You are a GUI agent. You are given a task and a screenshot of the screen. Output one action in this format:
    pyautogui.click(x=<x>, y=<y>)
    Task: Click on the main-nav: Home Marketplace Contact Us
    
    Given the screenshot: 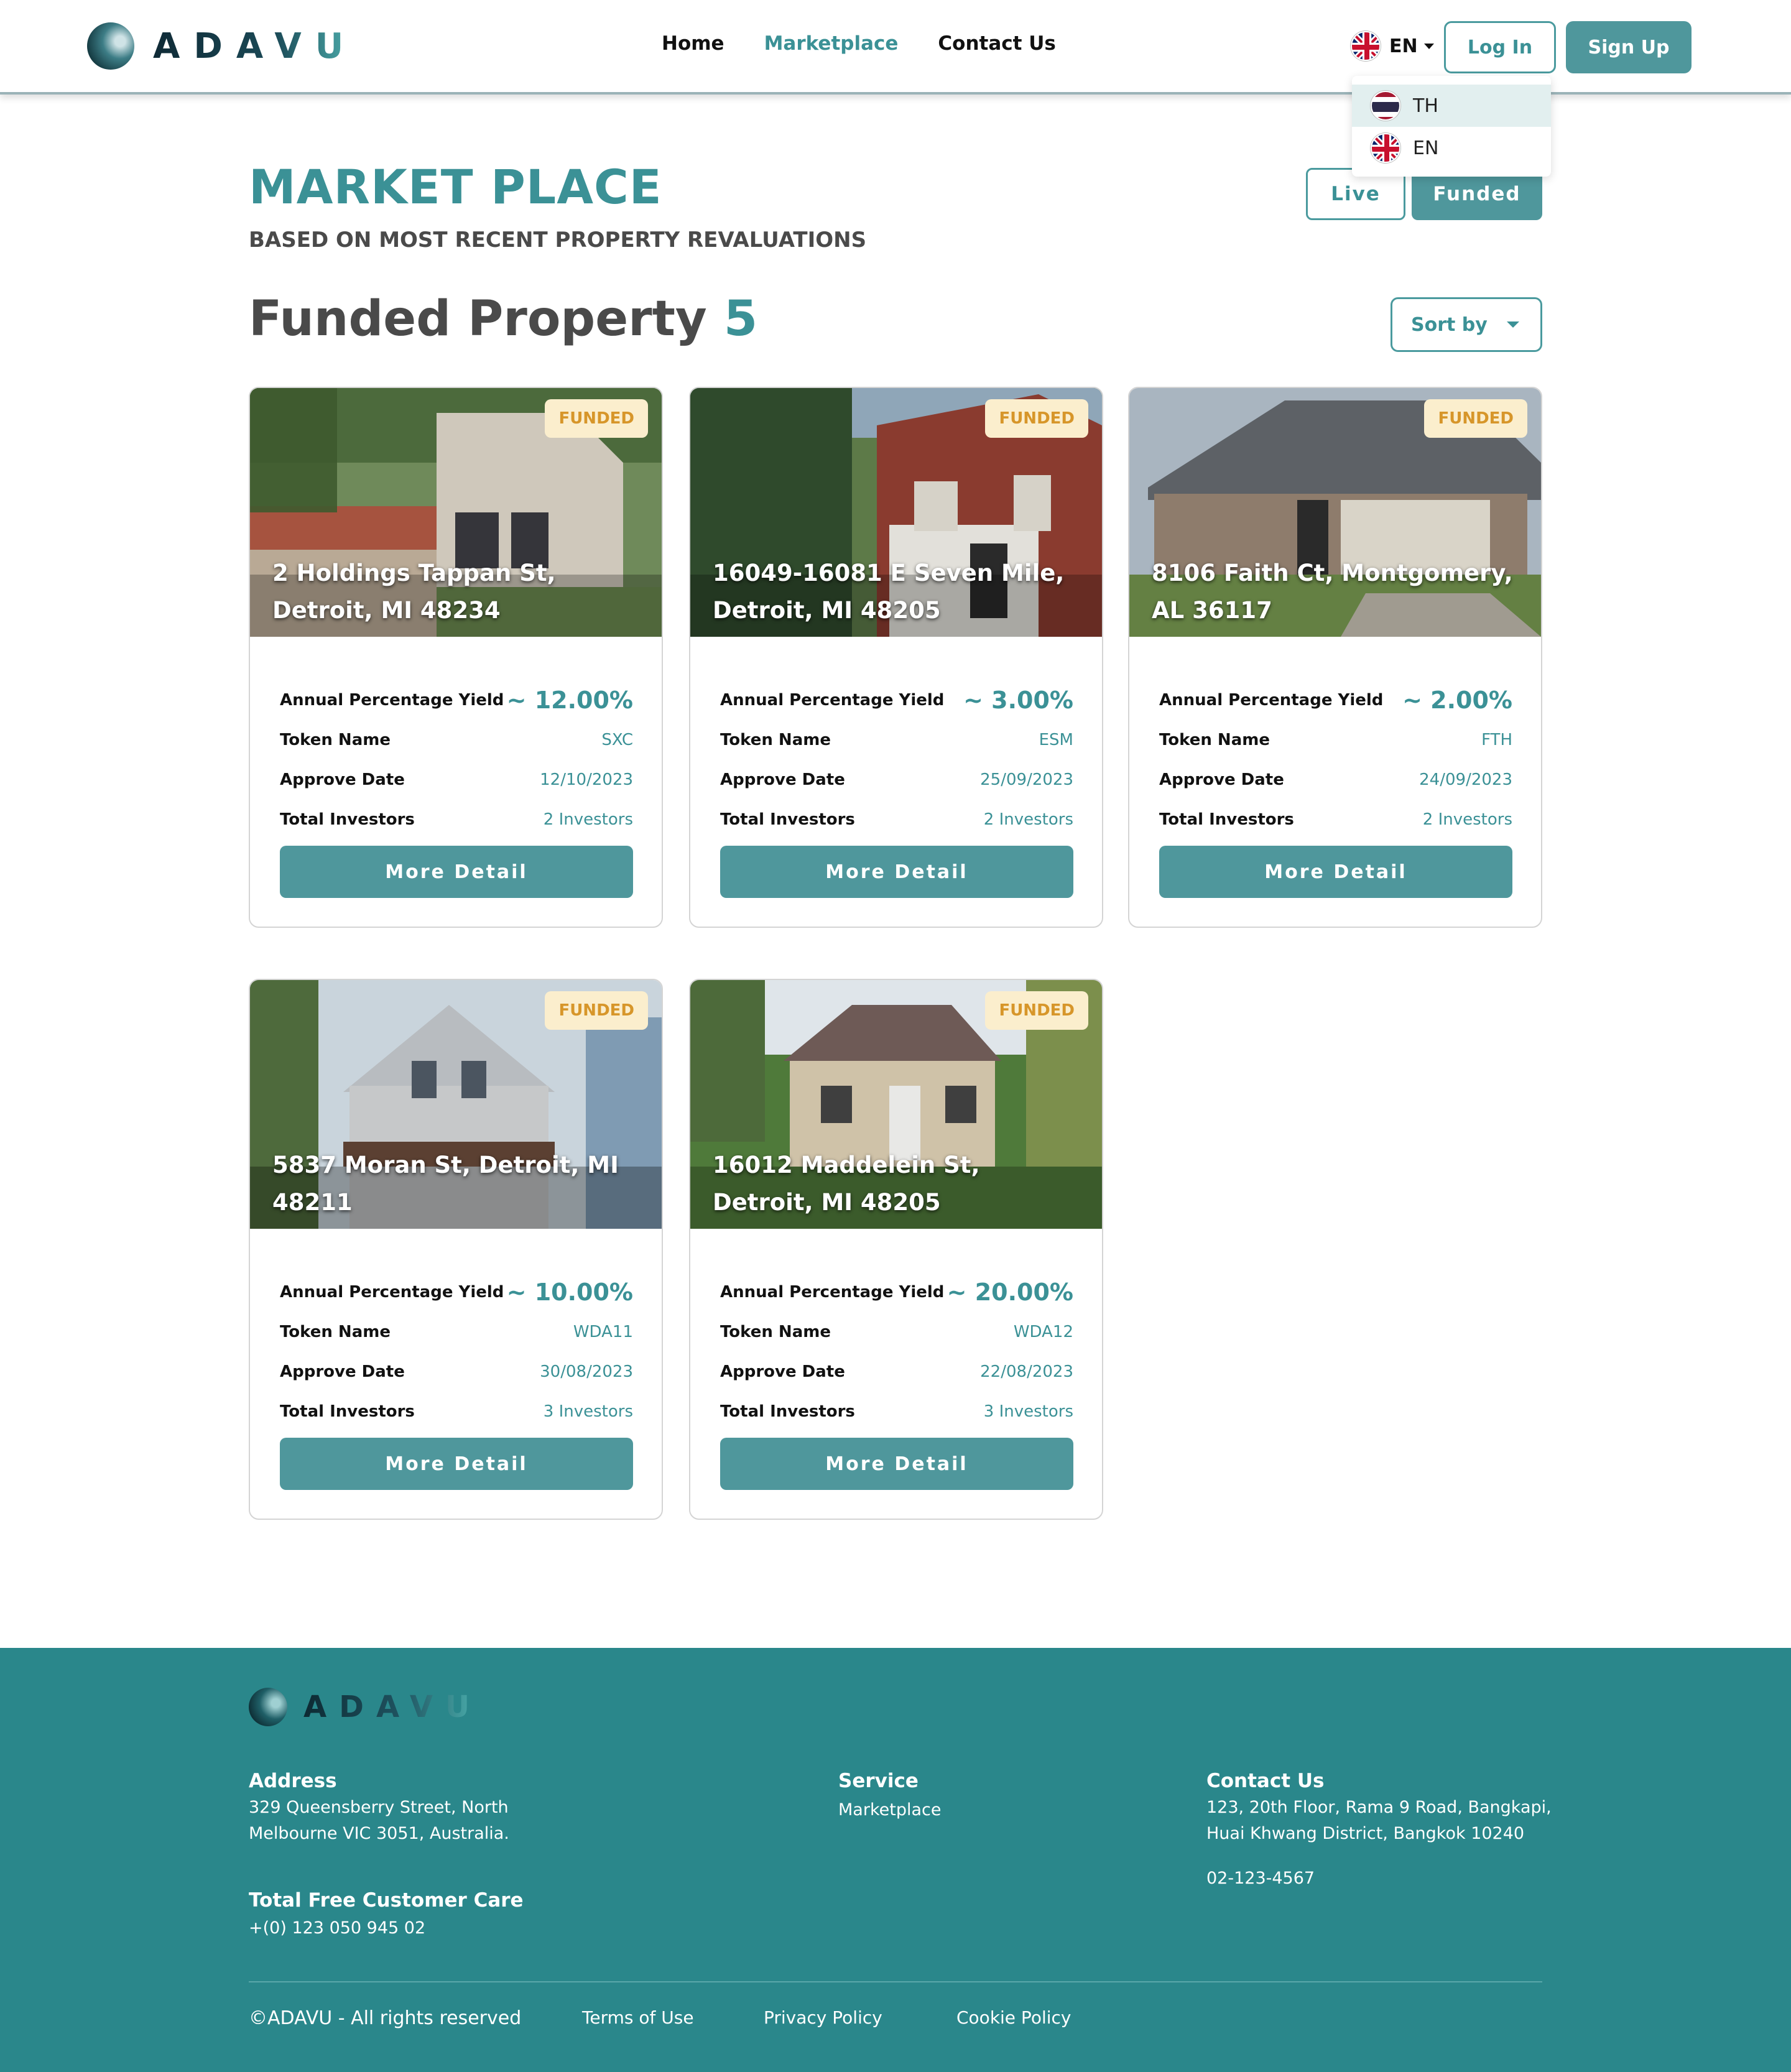 What is the action you would take?
    pyautogui.click(x=859, y=44)
    